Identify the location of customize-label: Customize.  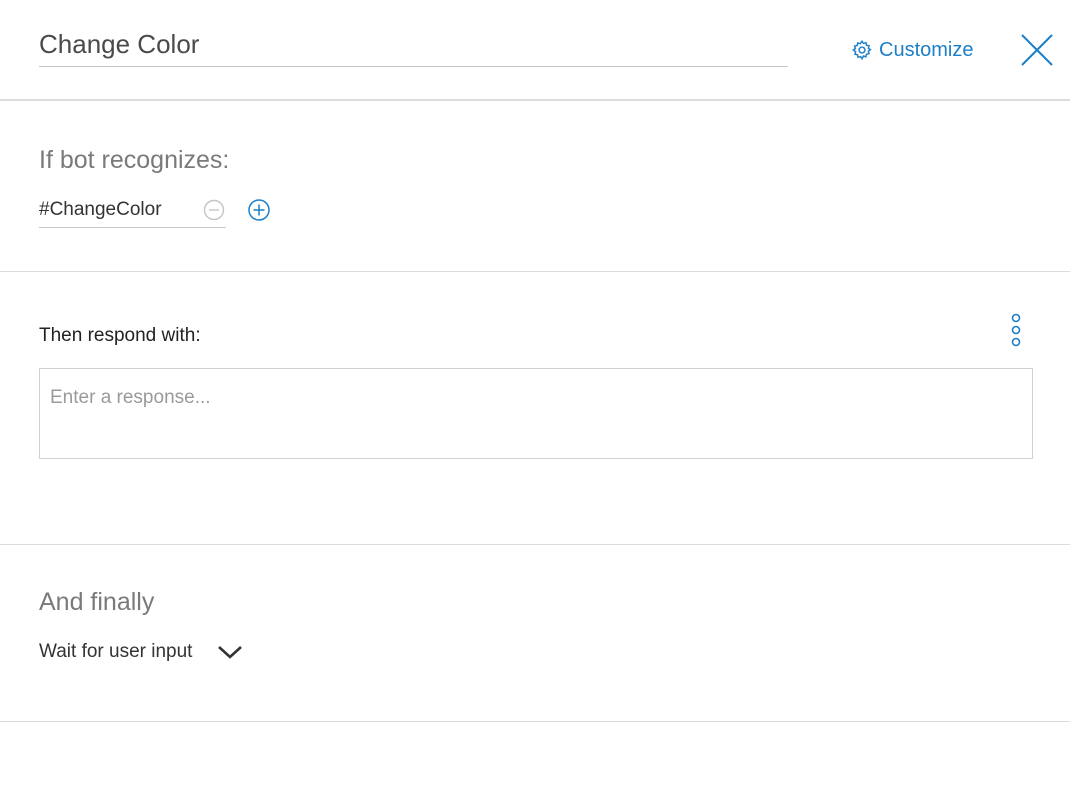
(926, 49).